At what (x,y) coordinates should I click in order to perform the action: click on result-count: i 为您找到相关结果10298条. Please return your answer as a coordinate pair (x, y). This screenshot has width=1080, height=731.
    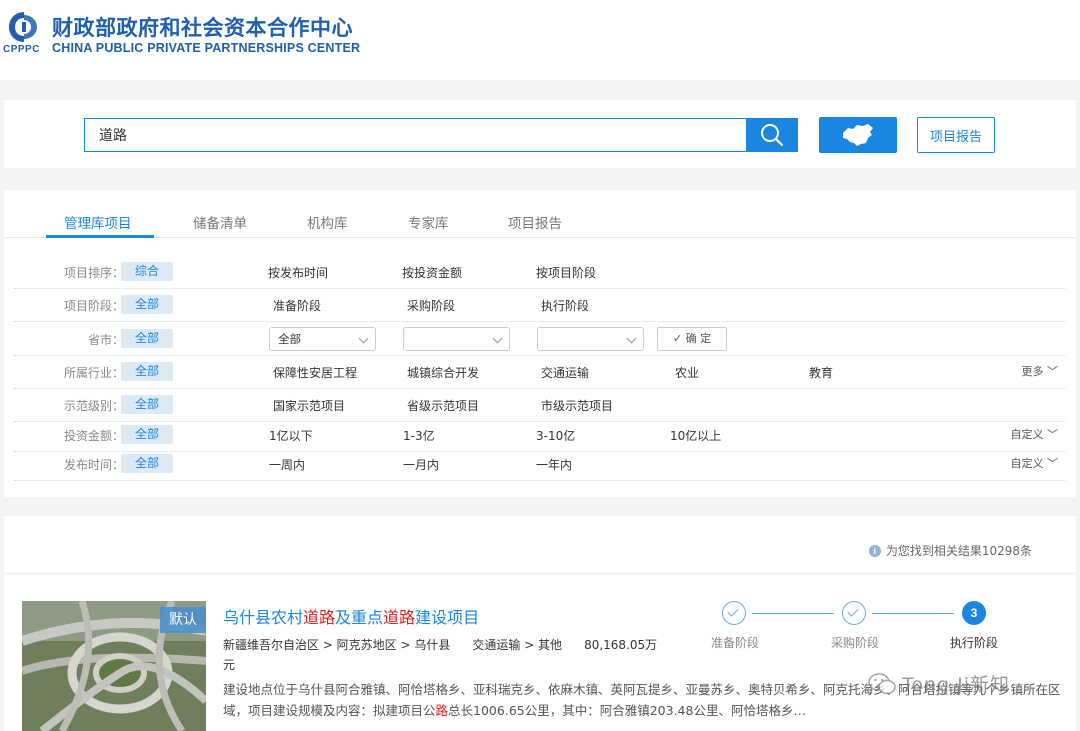
    Looking at the image, I should click on (950, 550).